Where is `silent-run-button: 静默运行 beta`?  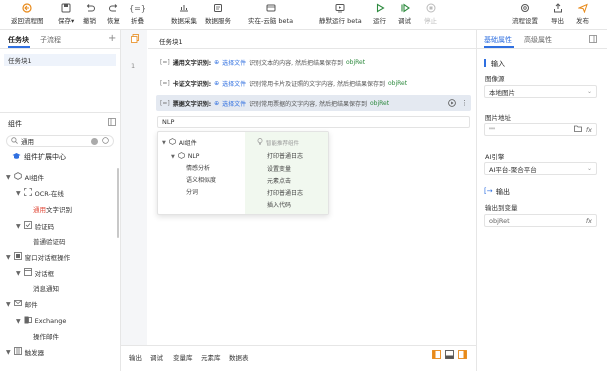 silent-run-button: 静默运行 beta is located at coordinates (340, 14).